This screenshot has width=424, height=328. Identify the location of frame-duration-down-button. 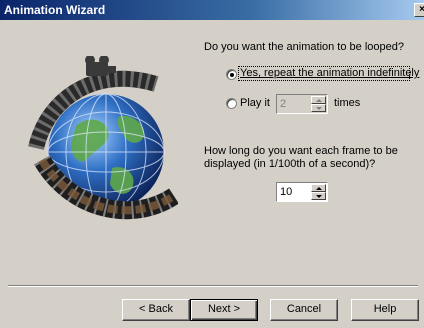
(318, 196).